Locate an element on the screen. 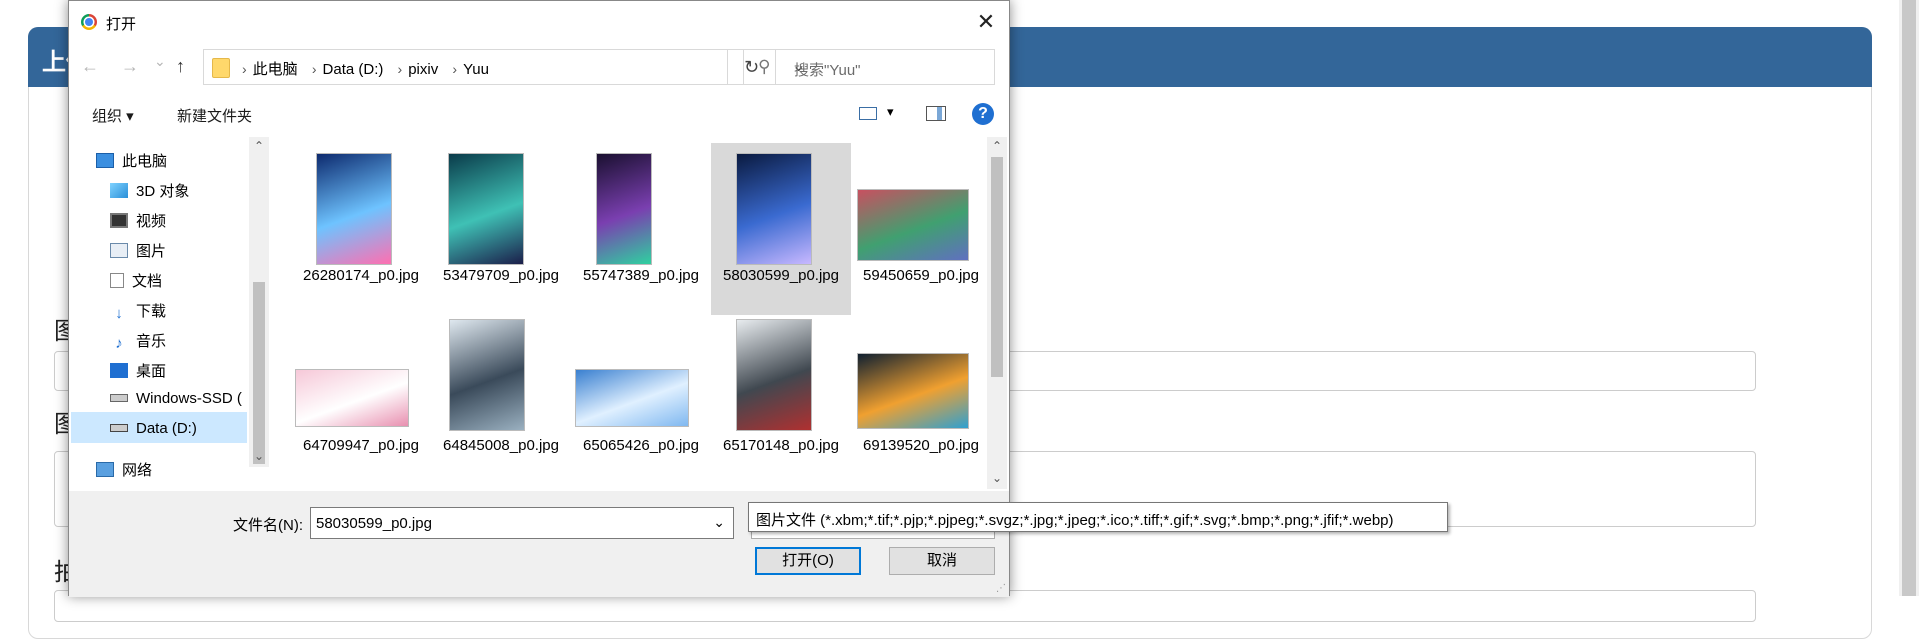 This screenshot has width=1920, height=639. dialog-titlebar: 打开 ✕ is located at coordinates (539, 22).